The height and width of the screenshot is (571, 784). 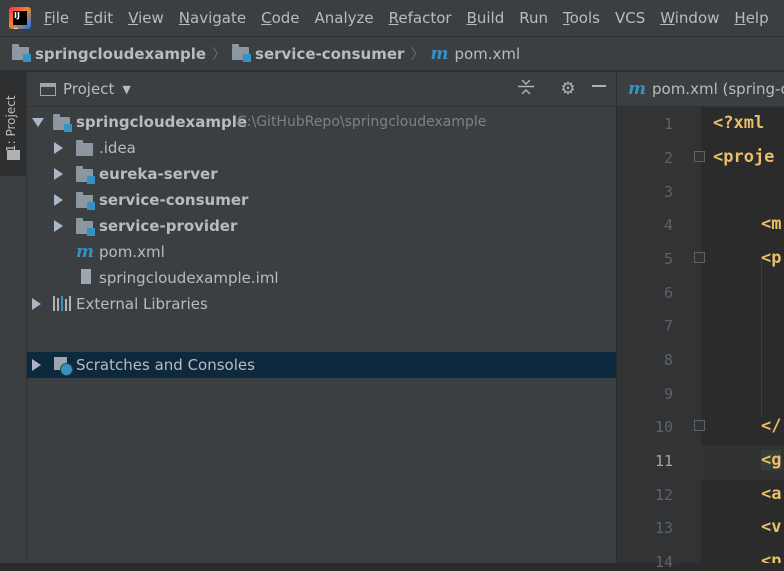 I want to click on code-line: <v, so click(x=771, y=527).